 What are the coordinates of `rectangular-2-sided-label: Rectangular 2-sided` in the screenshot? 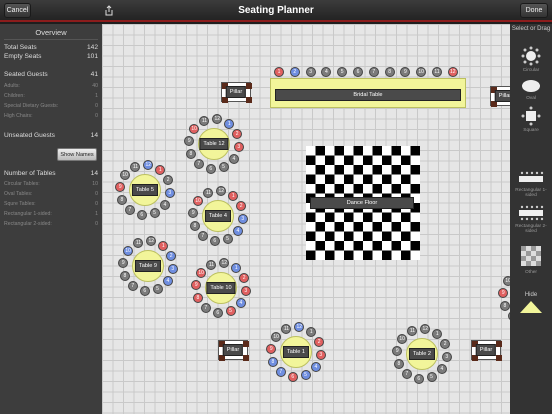 It's located at (531, 229).